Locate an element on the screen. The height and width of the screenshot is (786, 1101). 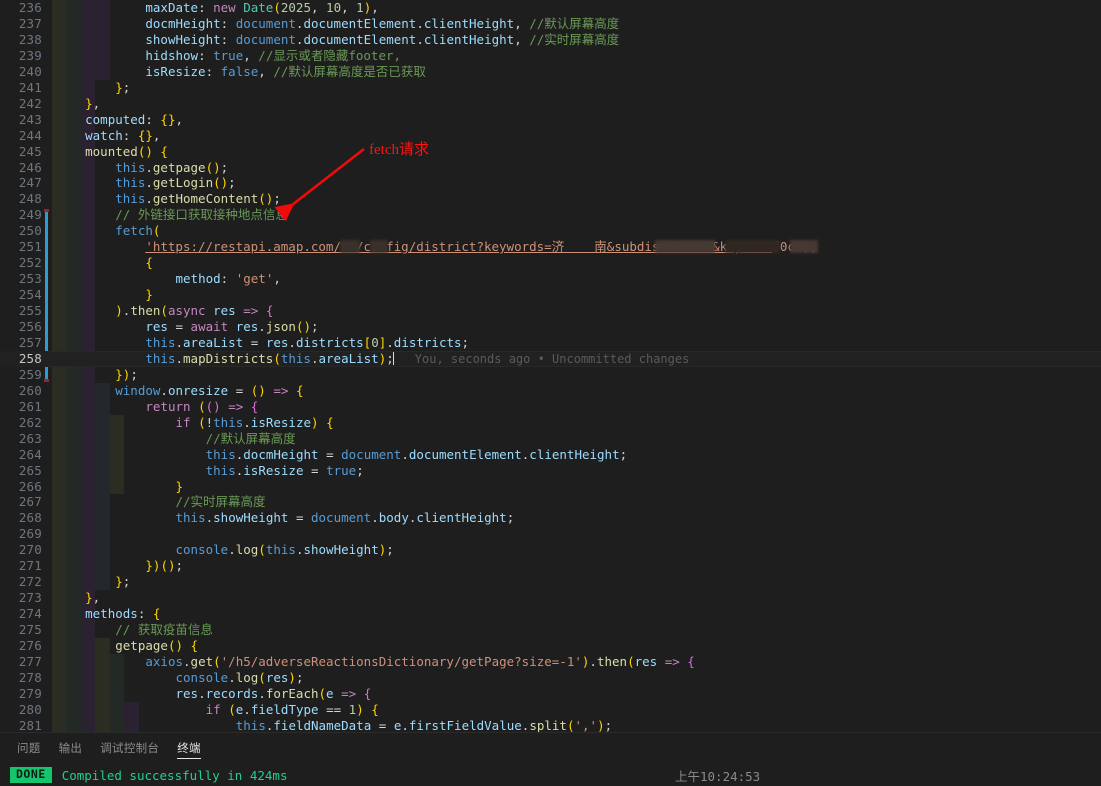
line-number: 258 is located at coordinates (30, 358).